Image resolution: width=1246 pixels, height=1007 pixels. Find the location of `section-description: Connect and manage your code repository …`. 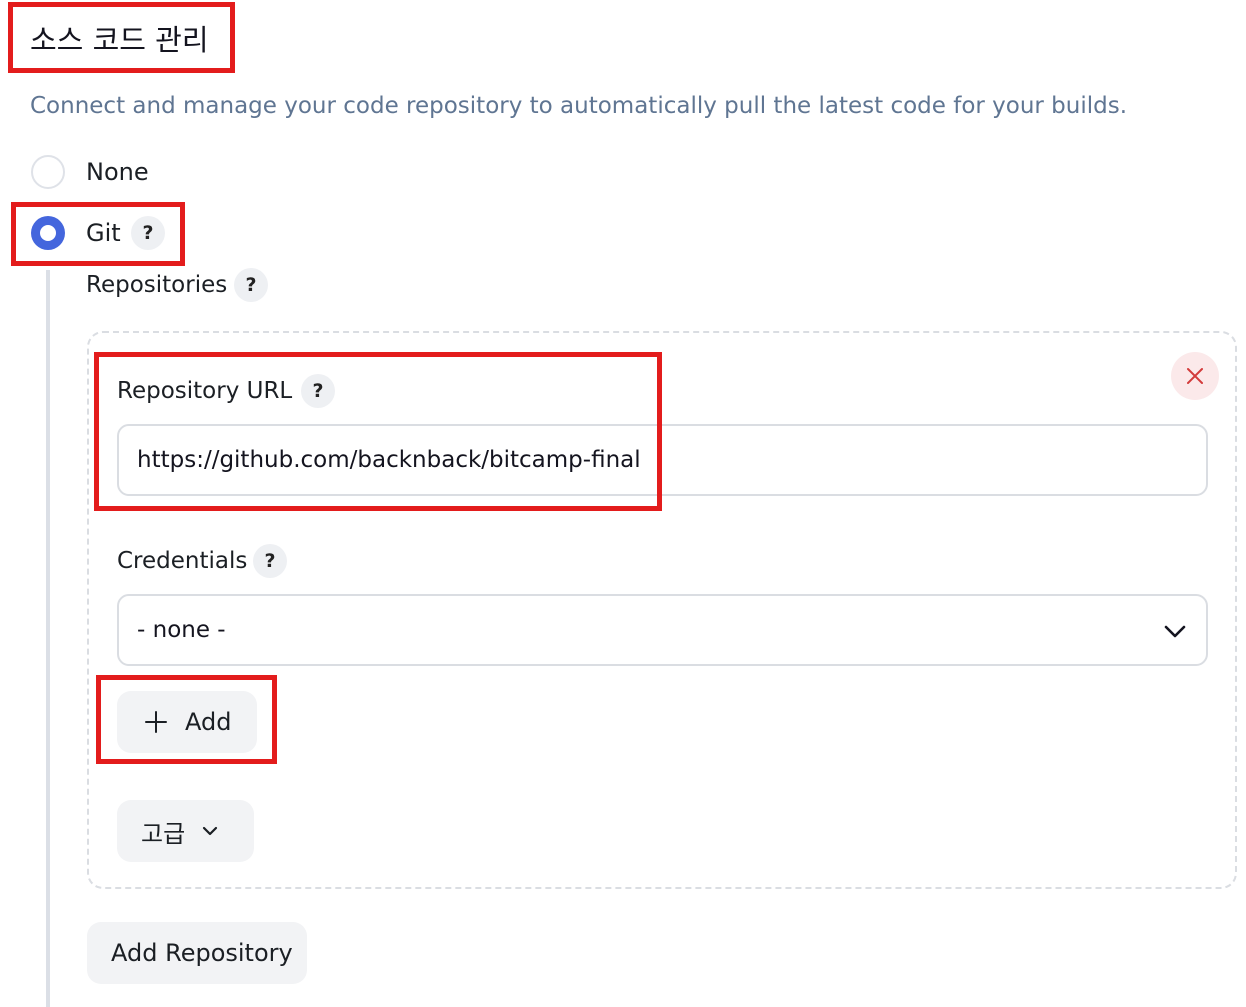

section-description: Connect and manage your code repository … is located at coordinates (579, 106).